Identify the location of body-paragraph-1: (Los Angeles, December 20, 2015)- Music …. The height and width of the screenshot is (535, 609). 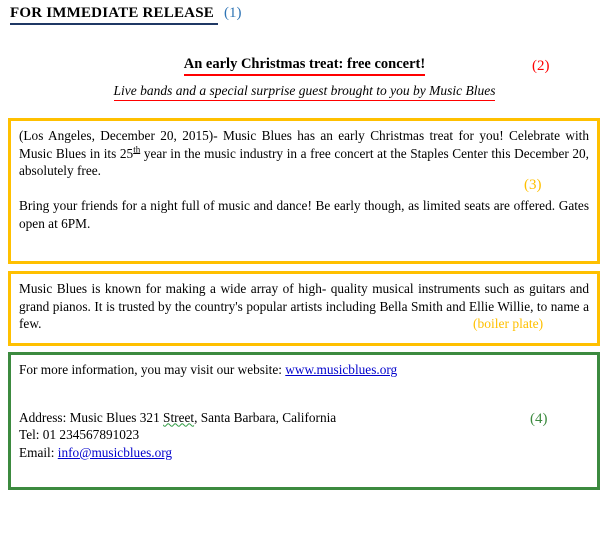
(304, 153).